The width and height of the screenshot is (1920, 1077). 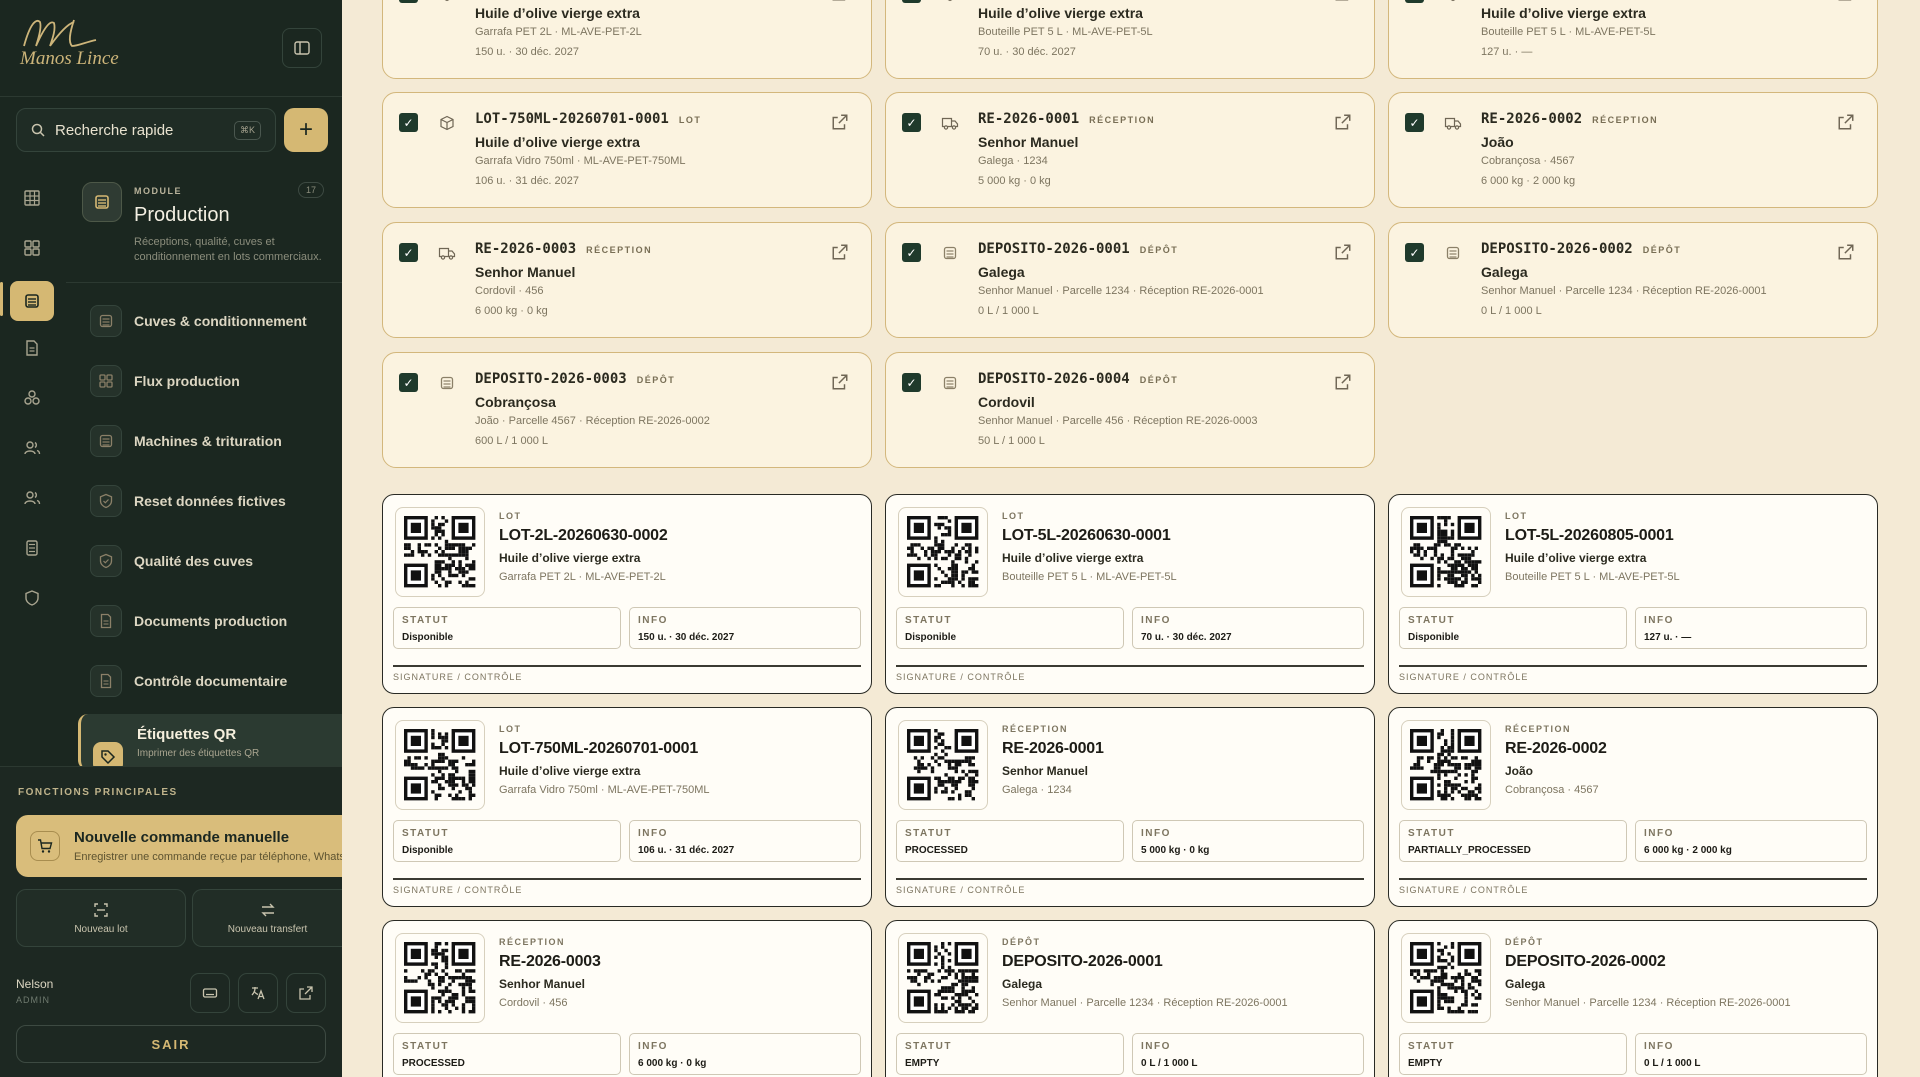 I want to click on label-type-tag: DÉPÔT, so click(x=1524, y=942).